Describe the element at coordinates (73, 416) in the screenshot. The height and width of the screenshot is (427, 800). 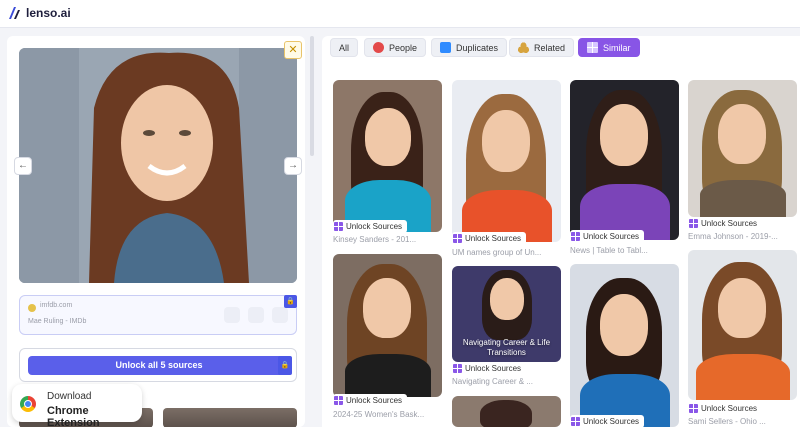
I see `chrome-extension-line2: Chrome Extension` at that location.